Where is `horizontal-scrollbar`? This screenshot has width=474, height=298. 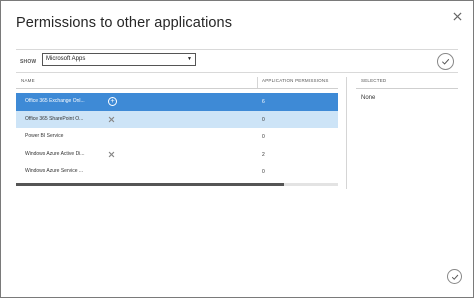 horizontal-scrollbar is located at coordinates (177, 184).